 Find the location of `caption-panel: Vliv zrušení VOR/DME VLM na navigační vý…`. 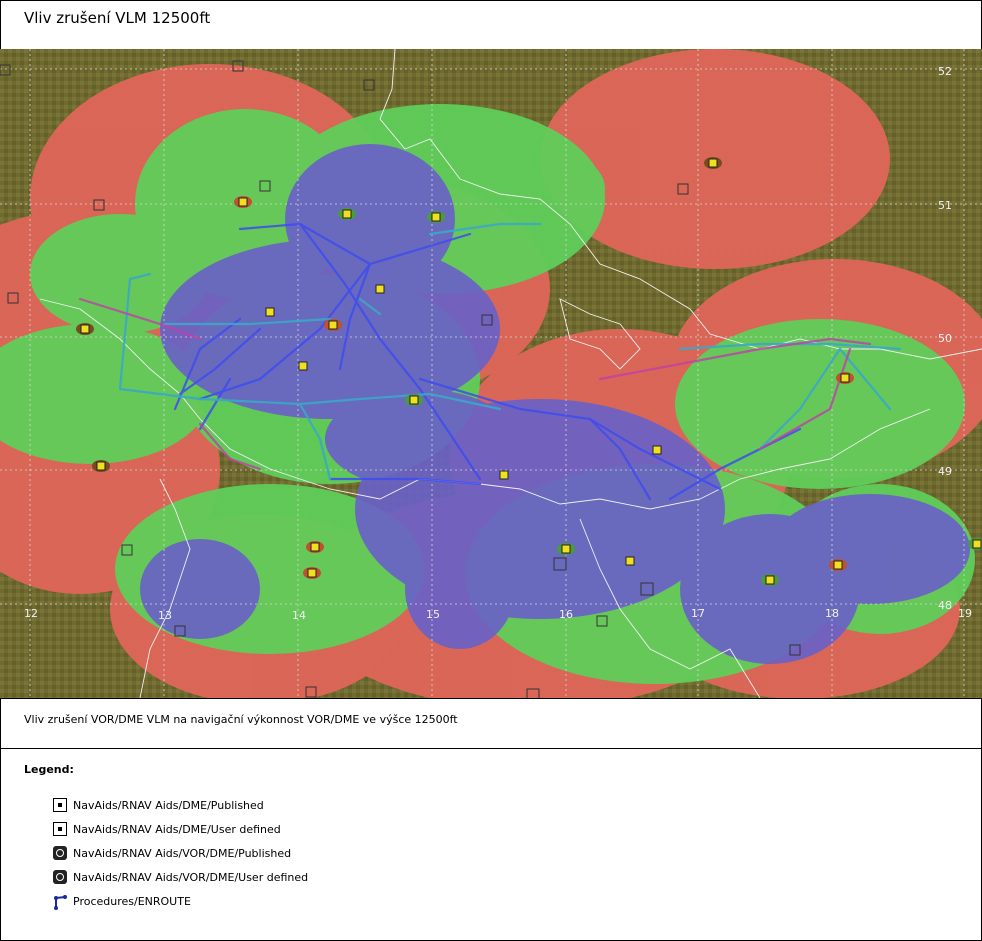

caption-panel: Vliv zrušení VOR/DME VLM na navigační vý… is located at coordinates (491, 723).